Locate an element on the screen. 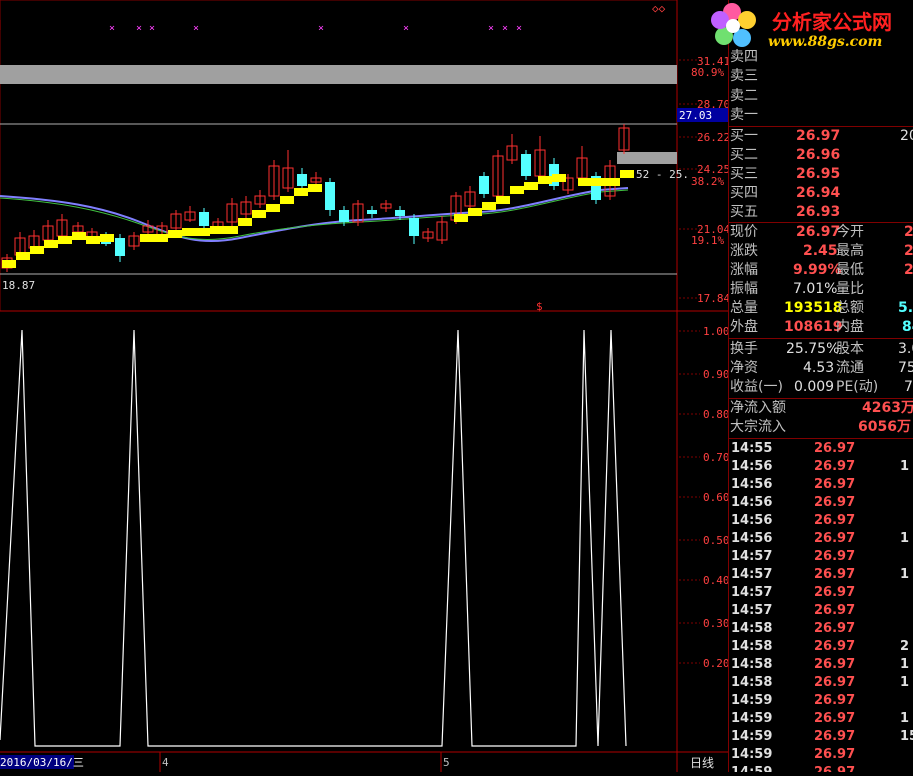  diamond-icon: ◇◇ is located at coordinates (659, 8).